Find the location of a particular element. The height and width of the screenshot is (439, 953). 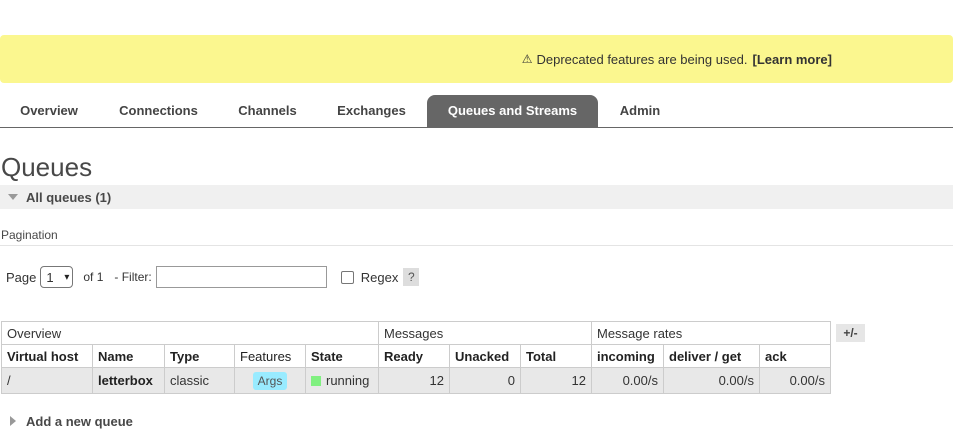

column-header: Total is located at coordinates (556, 356).